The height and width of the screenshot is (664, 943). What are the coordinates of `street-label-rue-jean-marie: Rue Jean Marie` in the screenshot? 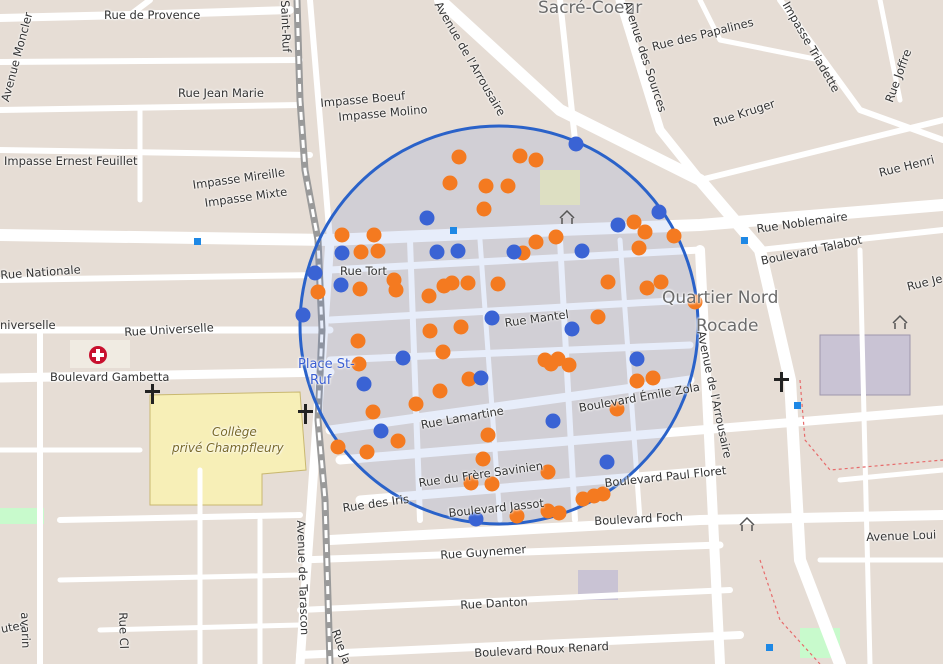 It's located at (221, 93).